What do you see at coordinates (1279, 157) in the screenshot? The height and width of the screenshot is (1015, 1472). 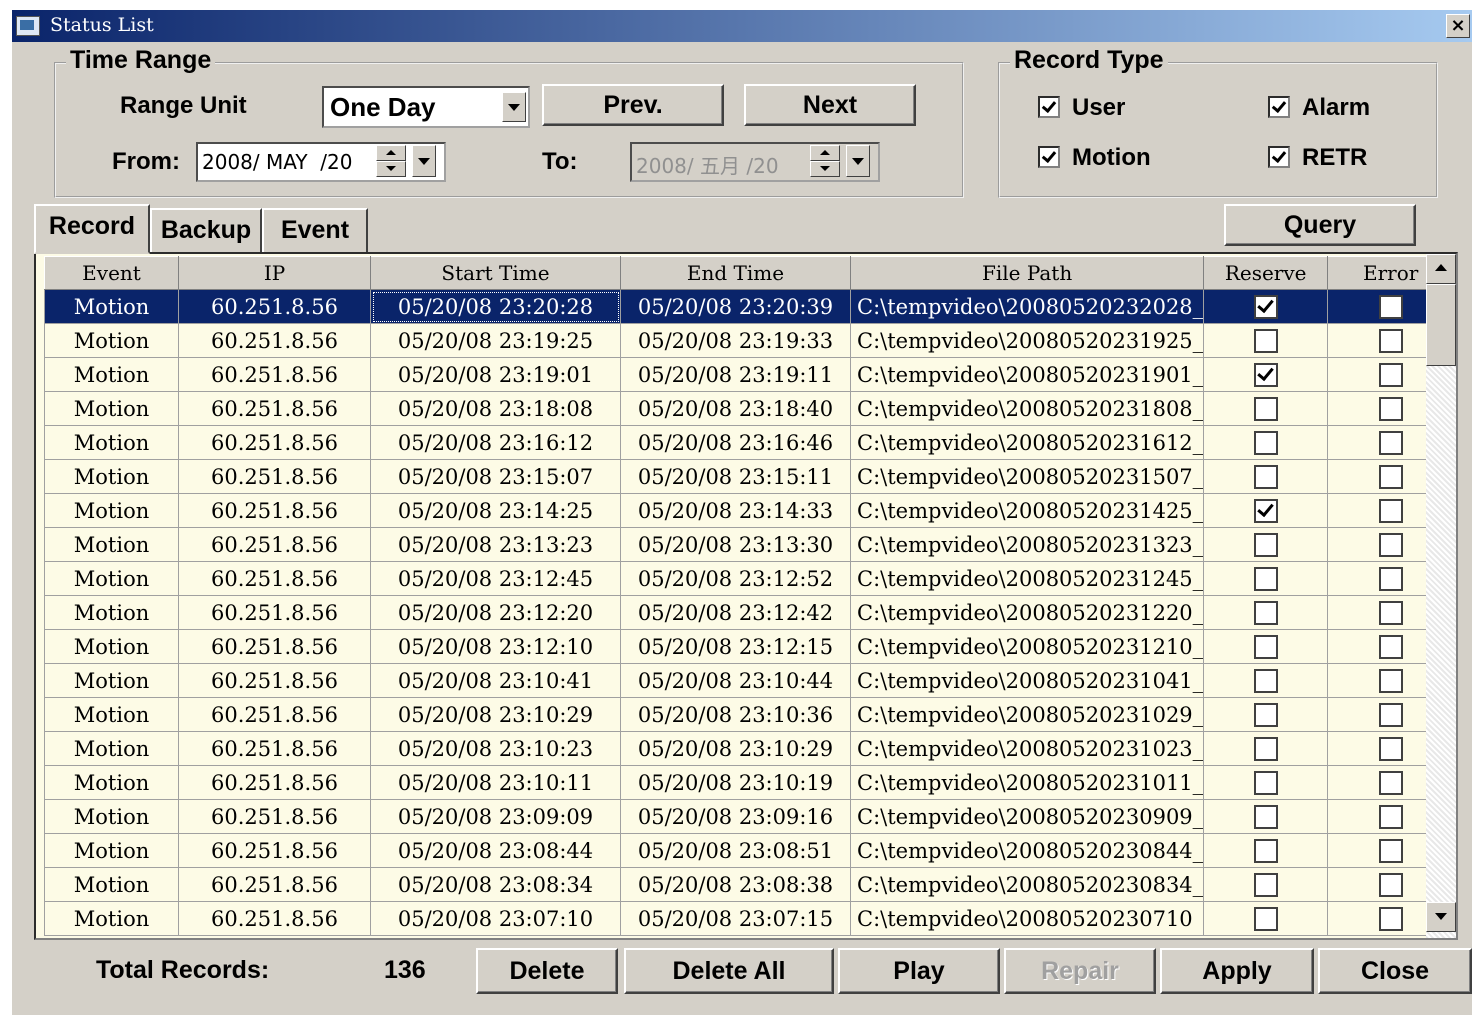 I see `checkbox-retr` at bounding box center [1279, 157].